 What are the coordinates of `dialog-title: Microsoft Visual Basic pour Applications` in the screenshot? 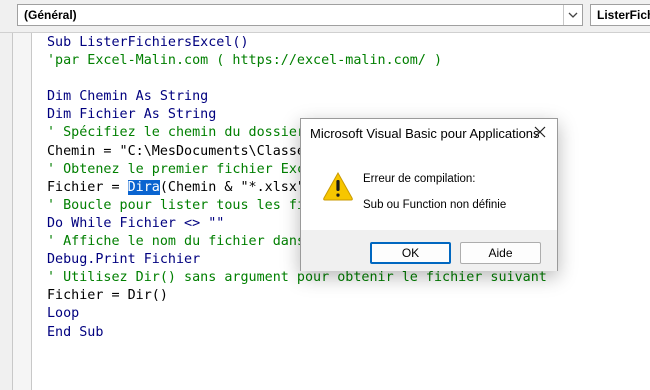 It's located at (425, 133).